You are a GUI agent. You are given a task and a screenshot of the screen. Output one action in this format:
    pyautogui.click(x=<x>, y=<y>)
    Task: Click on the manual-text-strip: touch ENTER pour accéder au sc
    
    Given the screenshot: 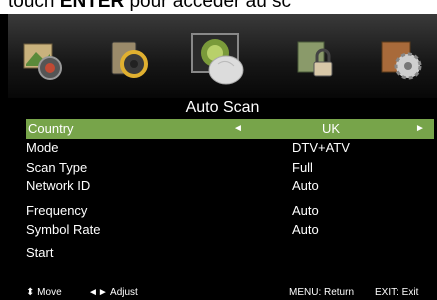 What is the action you would take?
    pyautogui.click(x=218, y=7)
    